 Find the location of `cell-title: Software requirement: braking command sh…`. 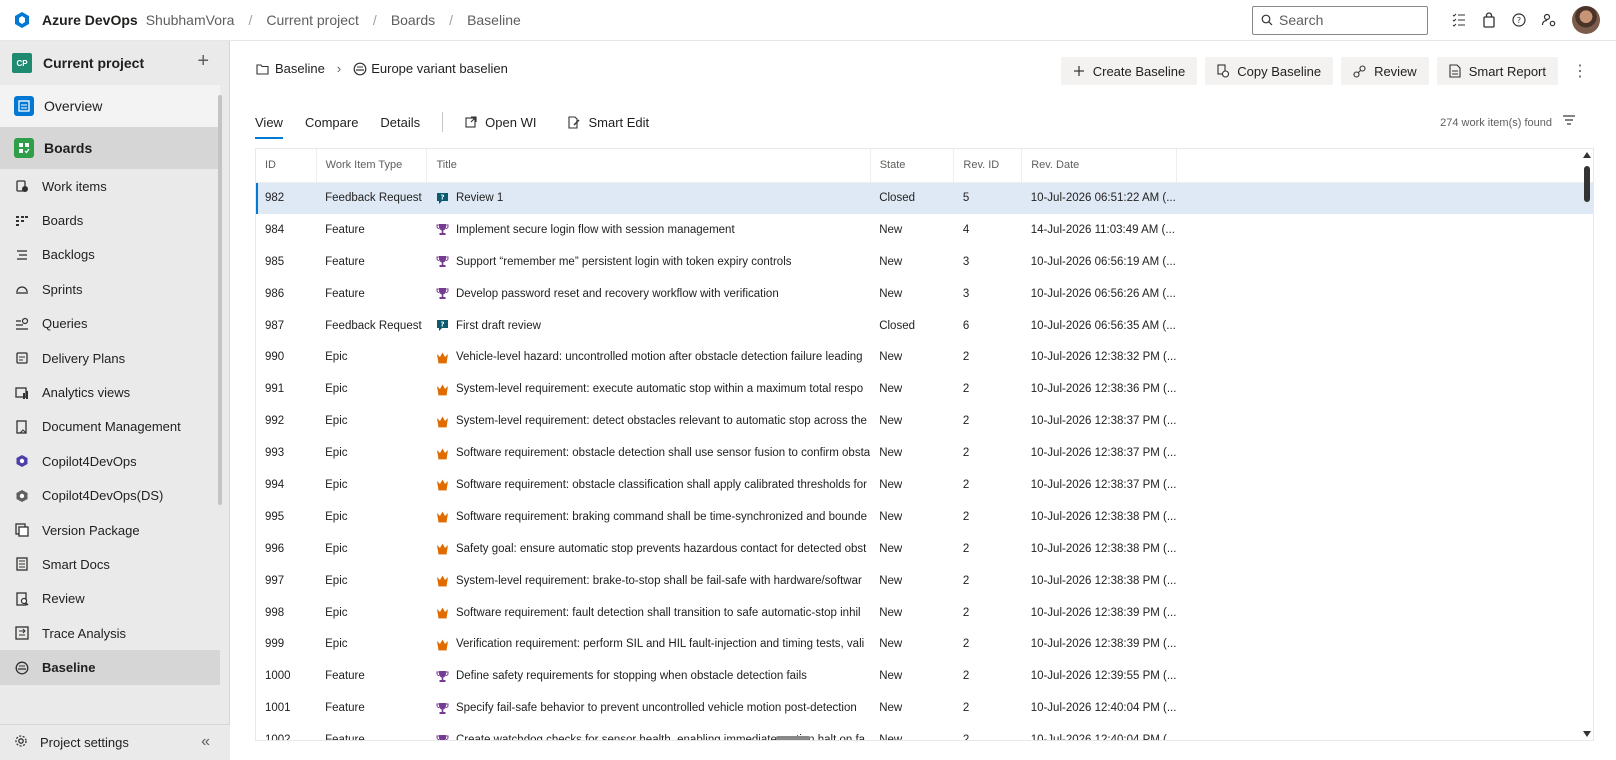

cell-title: Software requirement: braking command sh… is located at coordinates (648, 517).